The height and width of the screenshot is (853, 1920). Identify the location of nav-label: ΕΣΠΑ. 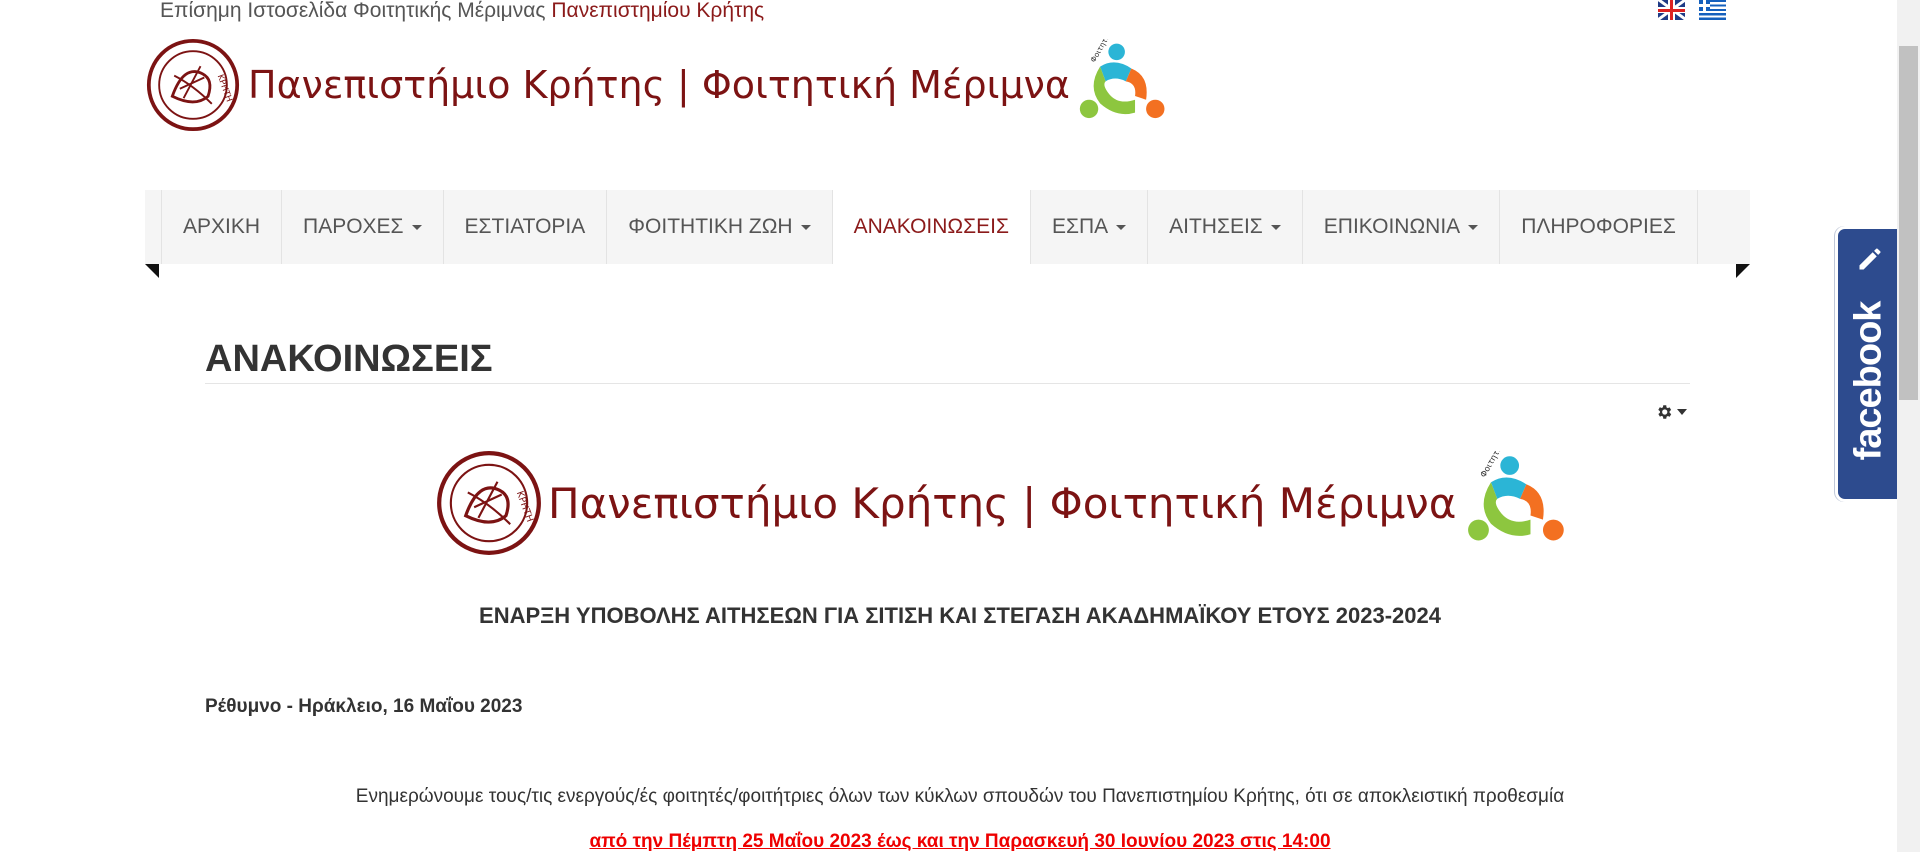
(1080, 226).